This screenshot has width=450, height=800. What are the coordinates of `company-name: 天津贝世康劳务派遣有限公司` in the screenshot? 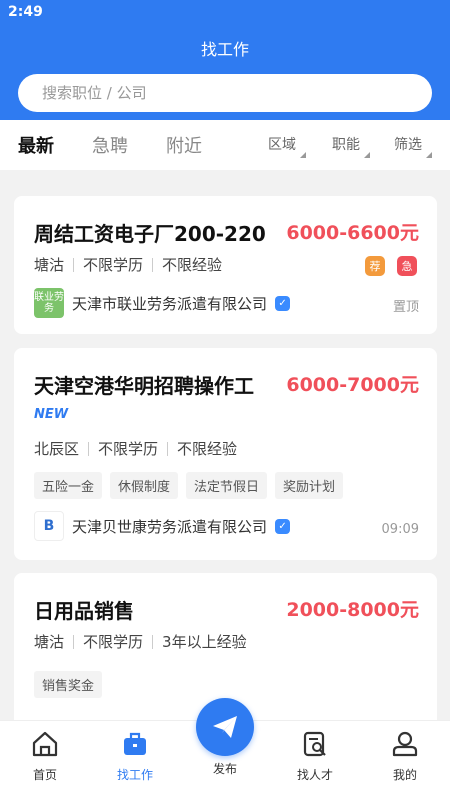 It's located at (170, 526).